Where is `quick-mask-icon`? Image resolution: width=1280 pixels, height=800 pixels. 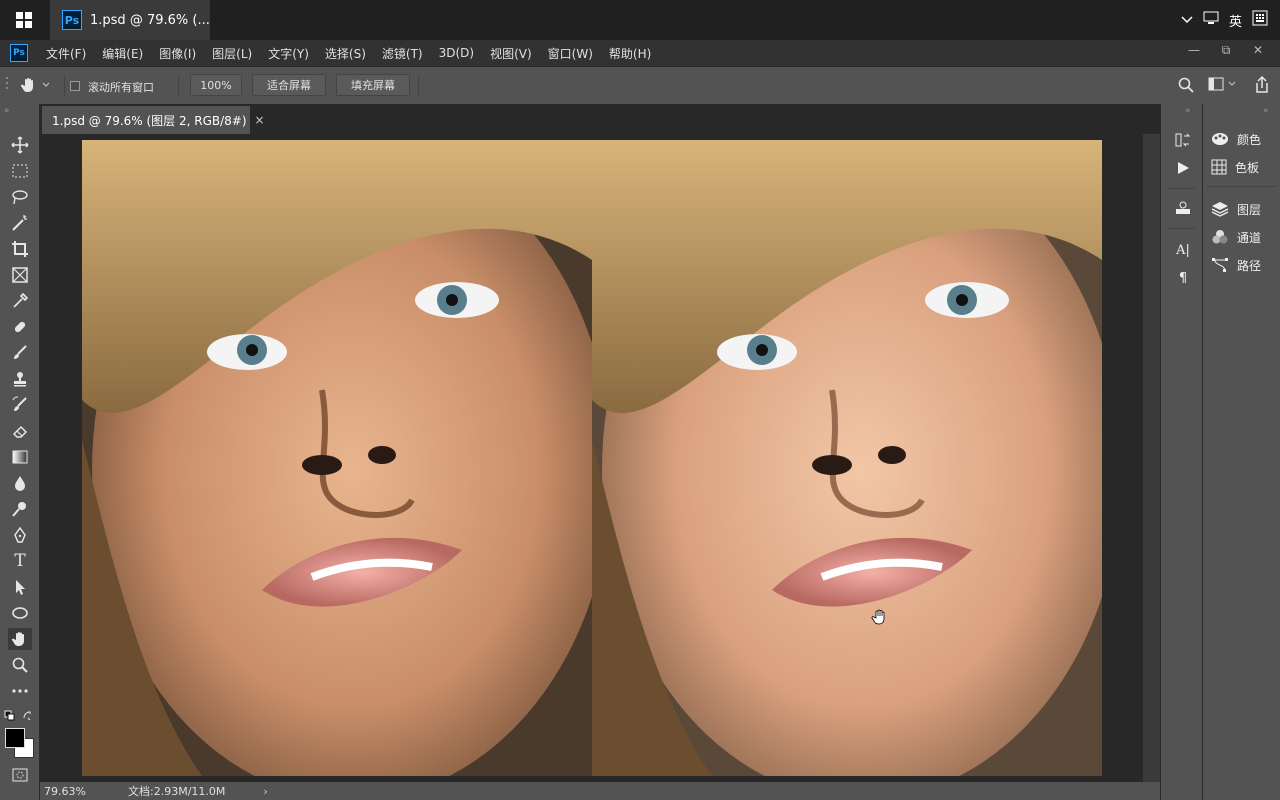
quick-mask-icon is located at coordinates (20, 775).